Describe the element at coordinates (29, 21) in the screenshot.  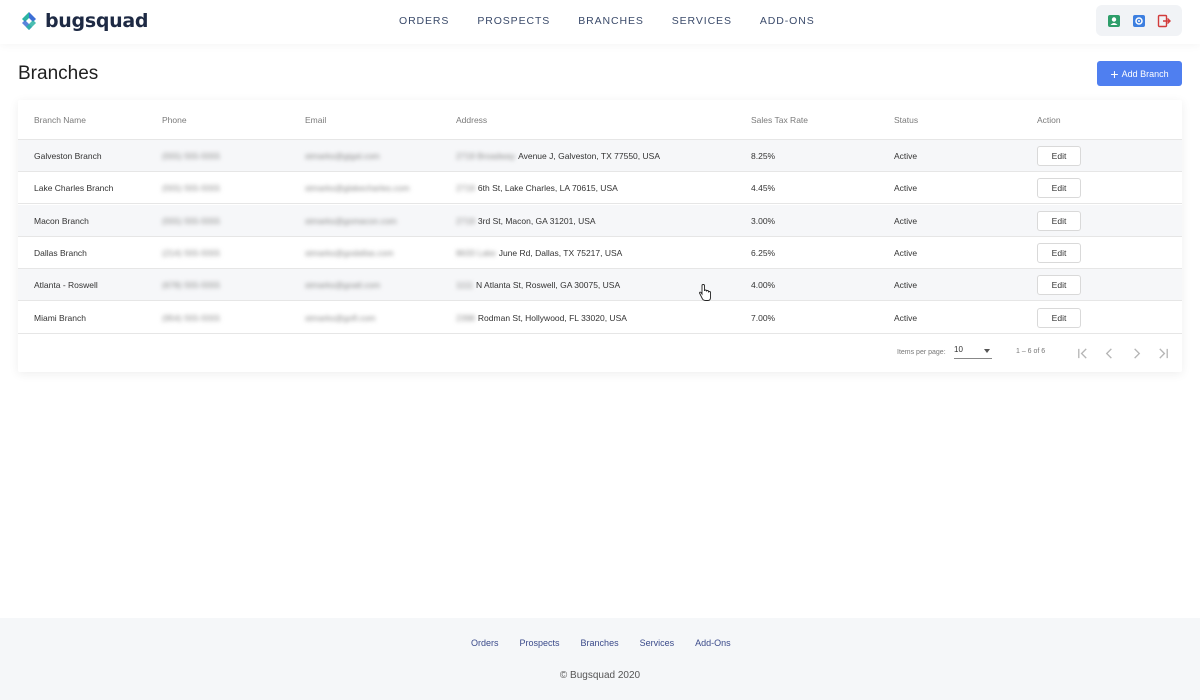
I see `logo-mark-icon` at that location.